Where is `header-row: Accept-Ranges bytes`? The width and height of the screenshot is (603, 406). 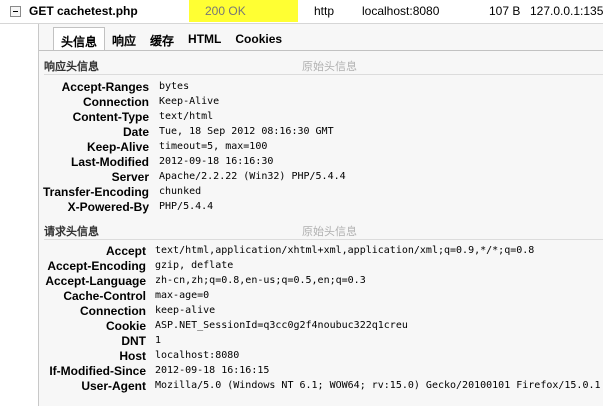
header-row: Accept-Ranges bytes is located at coordinates (321, 87).